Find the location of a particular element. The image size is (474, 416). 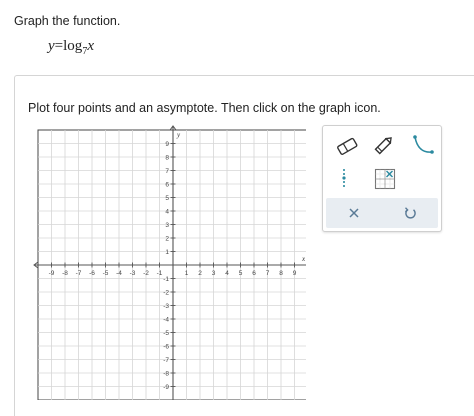

pencil-tool is located at coordinates (384, 145).